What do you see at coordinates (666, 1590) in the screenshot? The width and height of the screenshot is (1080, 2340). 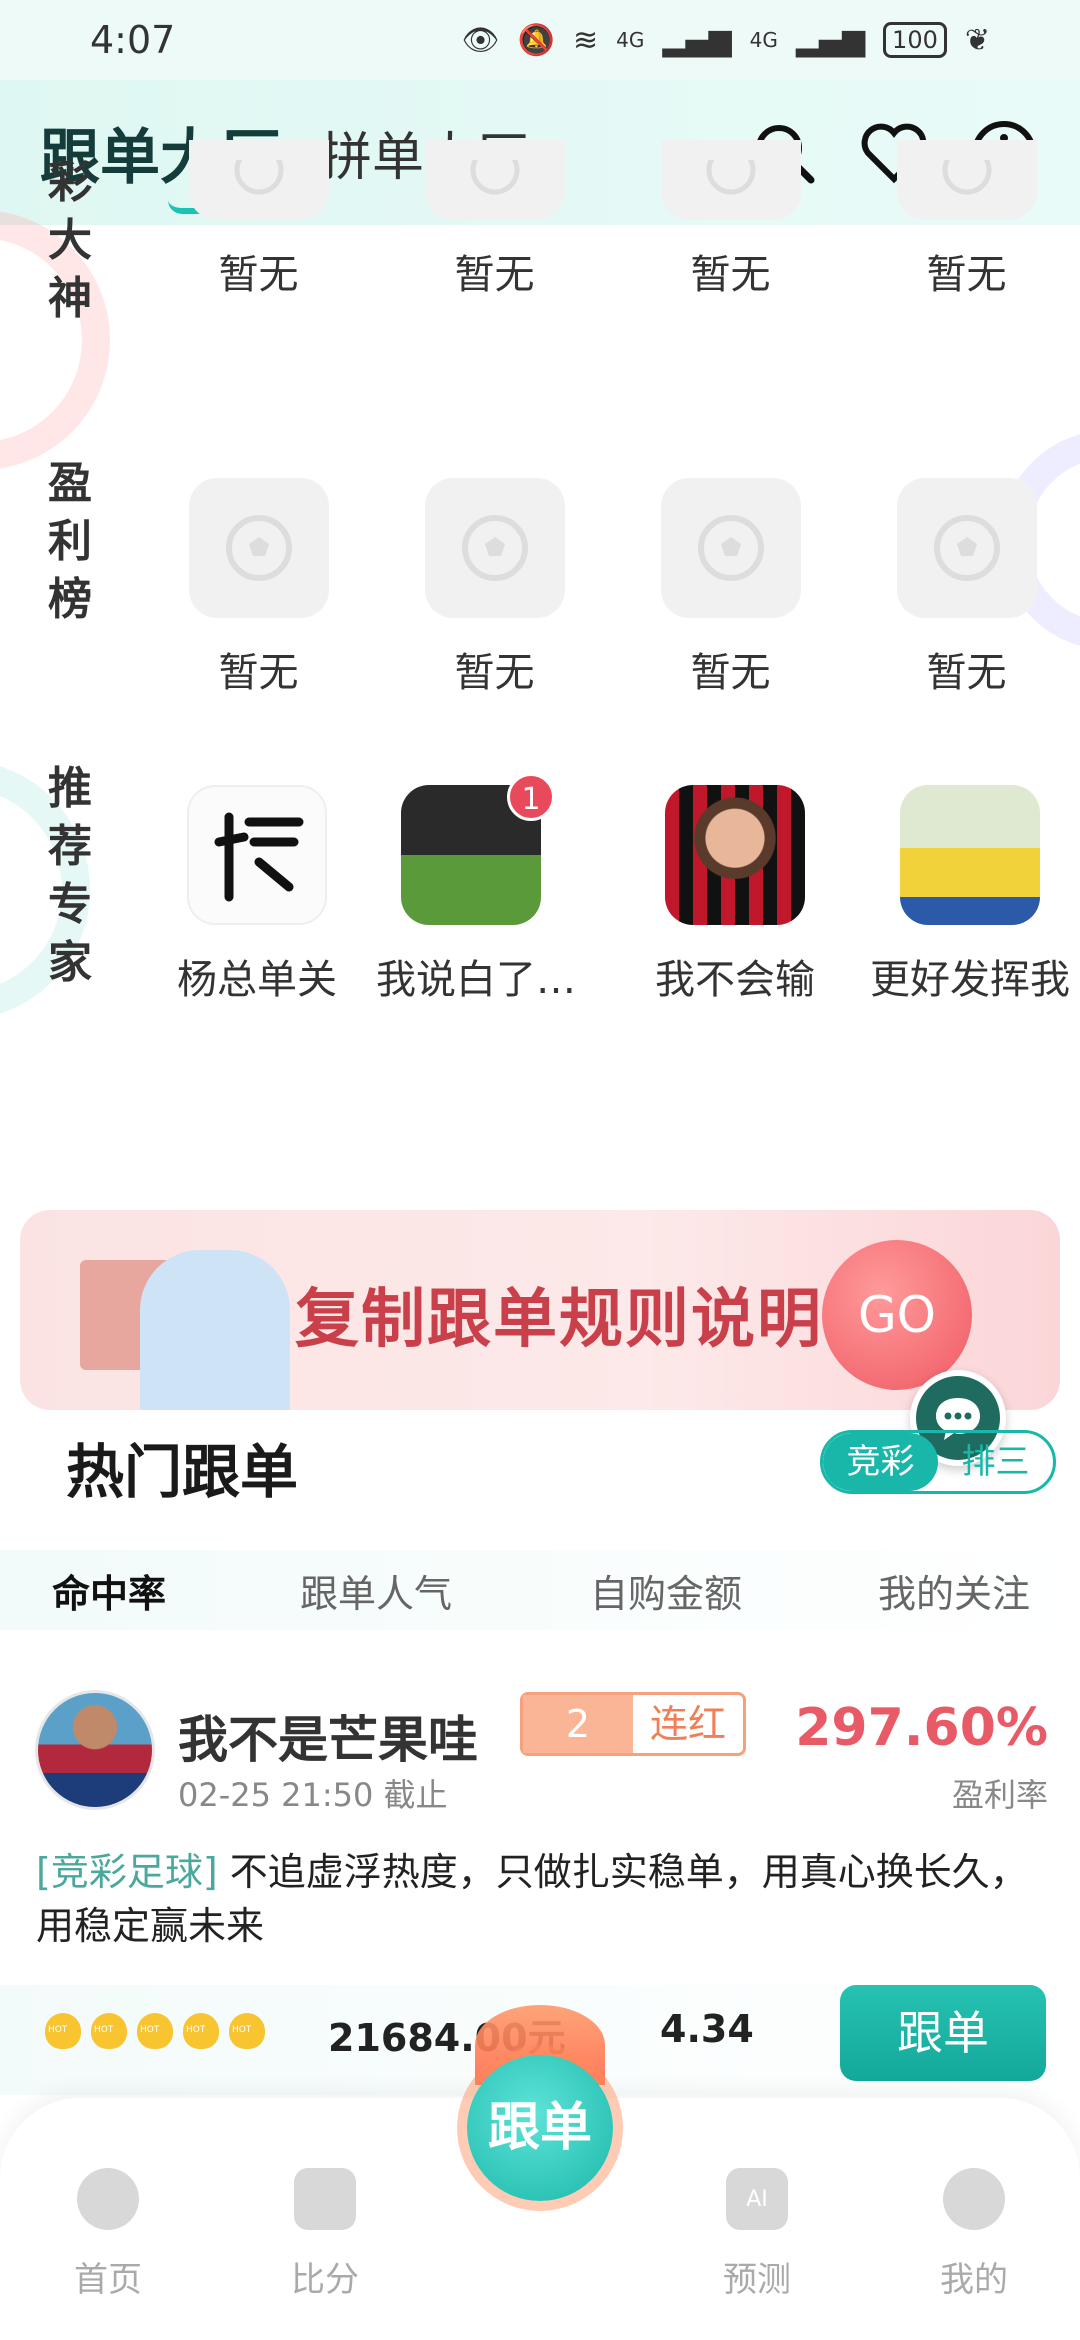 I see `tab-self-purchase: 自购金额` at bounding box center [666, 1590].